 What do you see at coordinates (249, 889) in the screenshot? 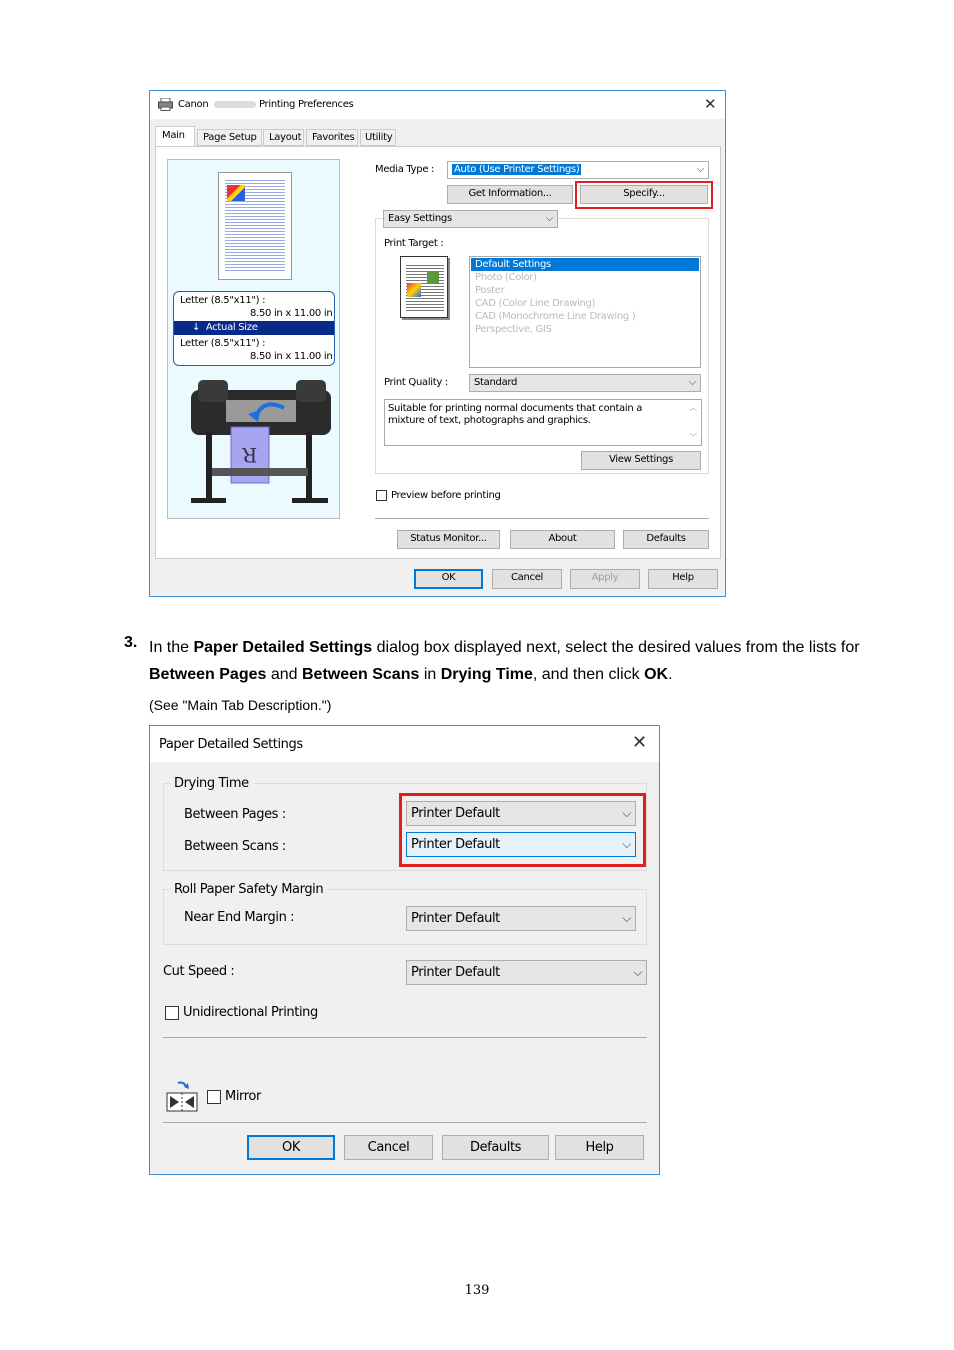
I see `roll-margin-label: Roll Paper Safety Margin` at bounding box center [249, 889].